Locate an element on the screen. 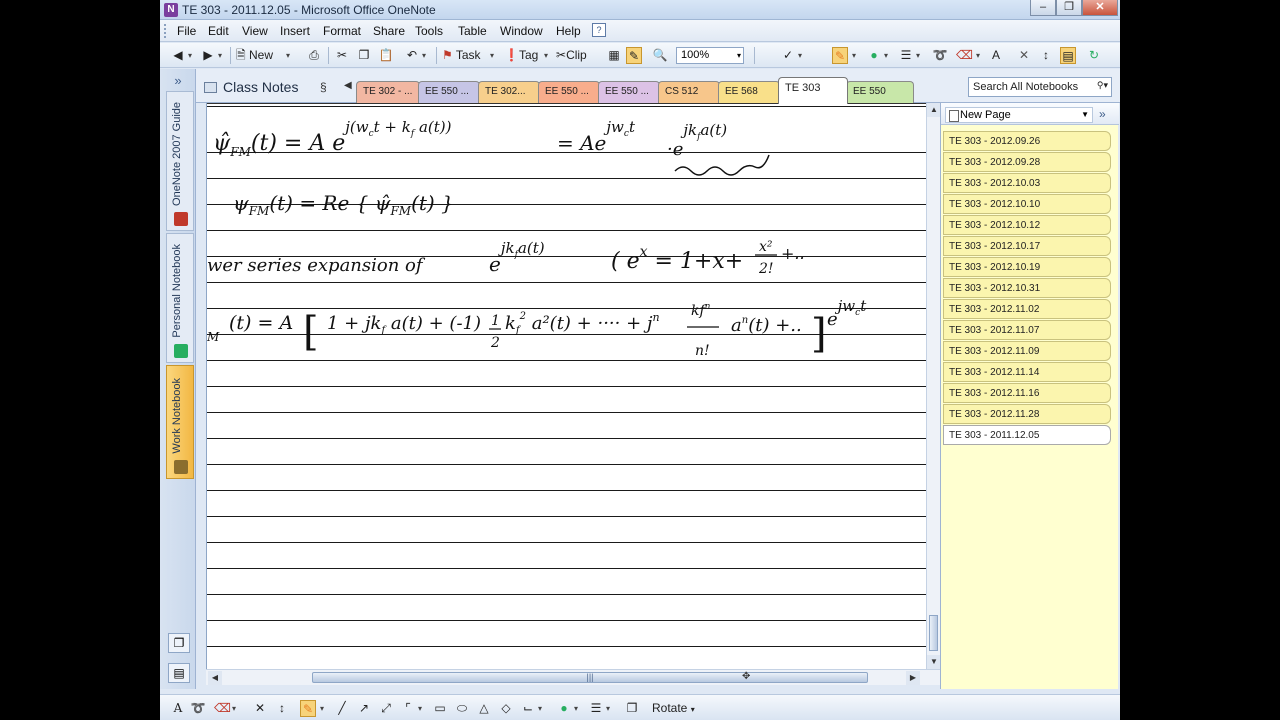 The image size is (1280, 720). undo-dropdown-icon: ▾ is located at coordinates (426, 55).